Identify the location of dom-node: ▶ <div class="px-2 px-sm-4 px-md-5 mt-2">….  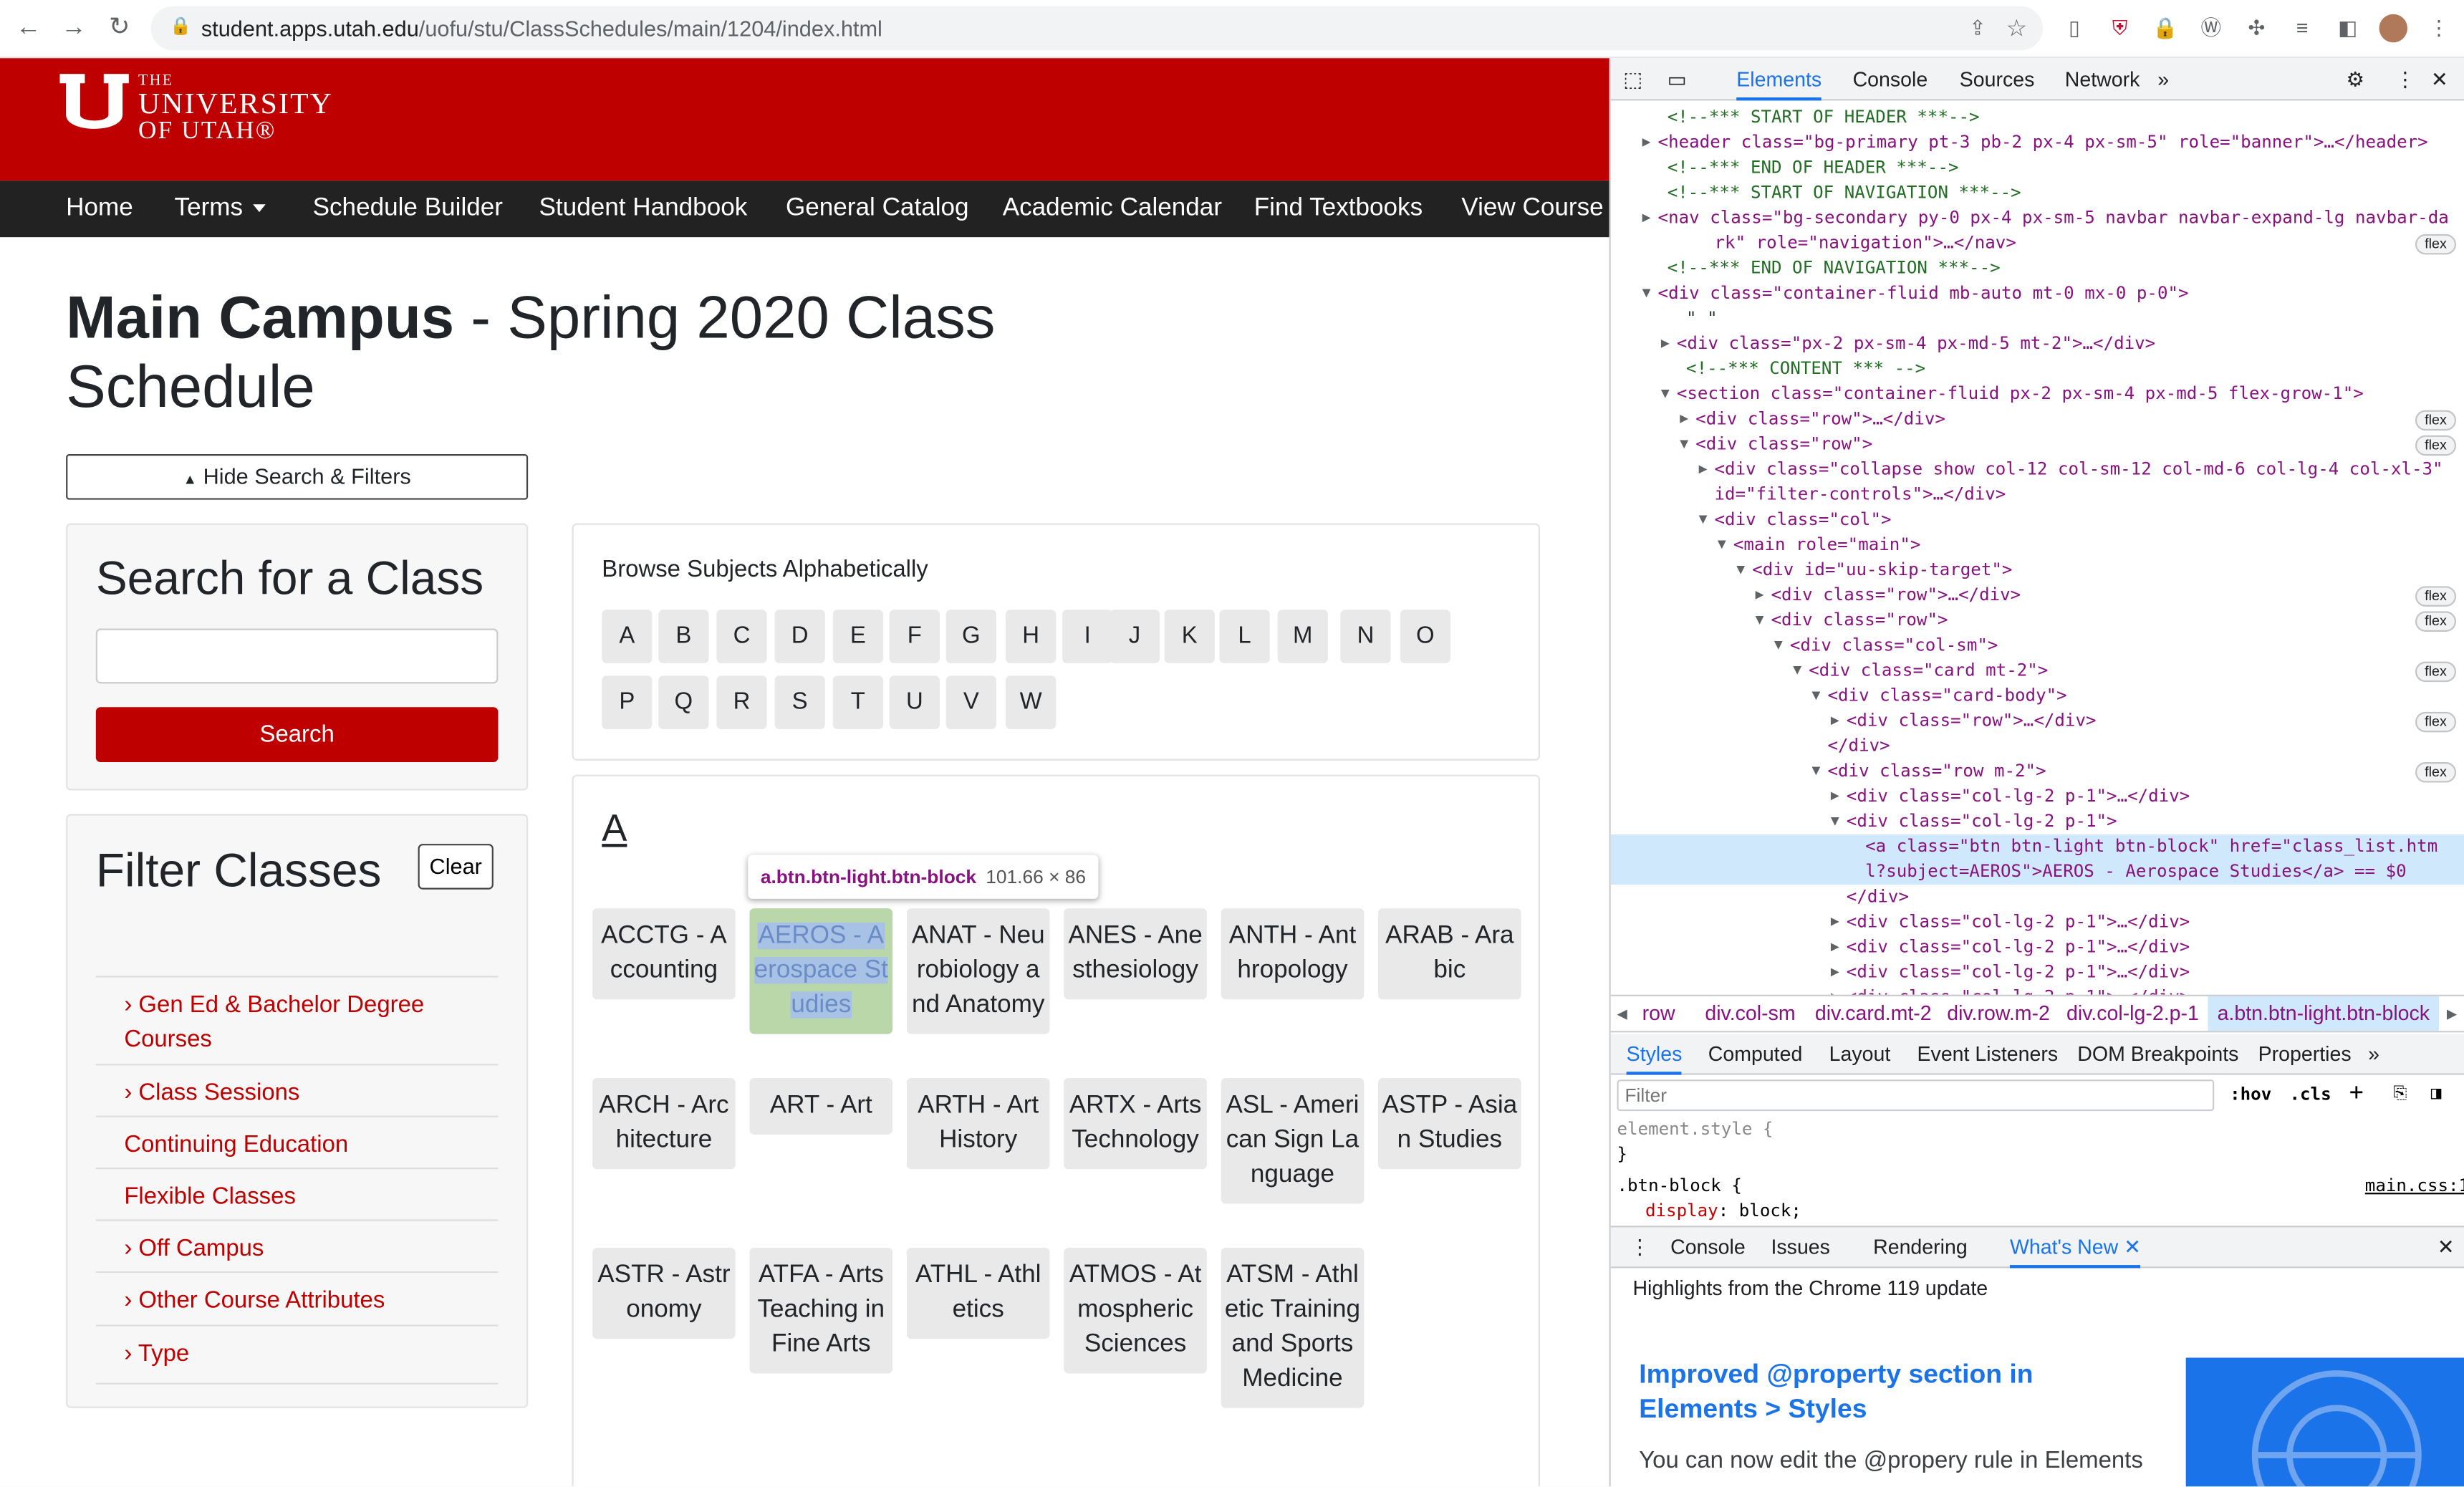
(2037, 344).